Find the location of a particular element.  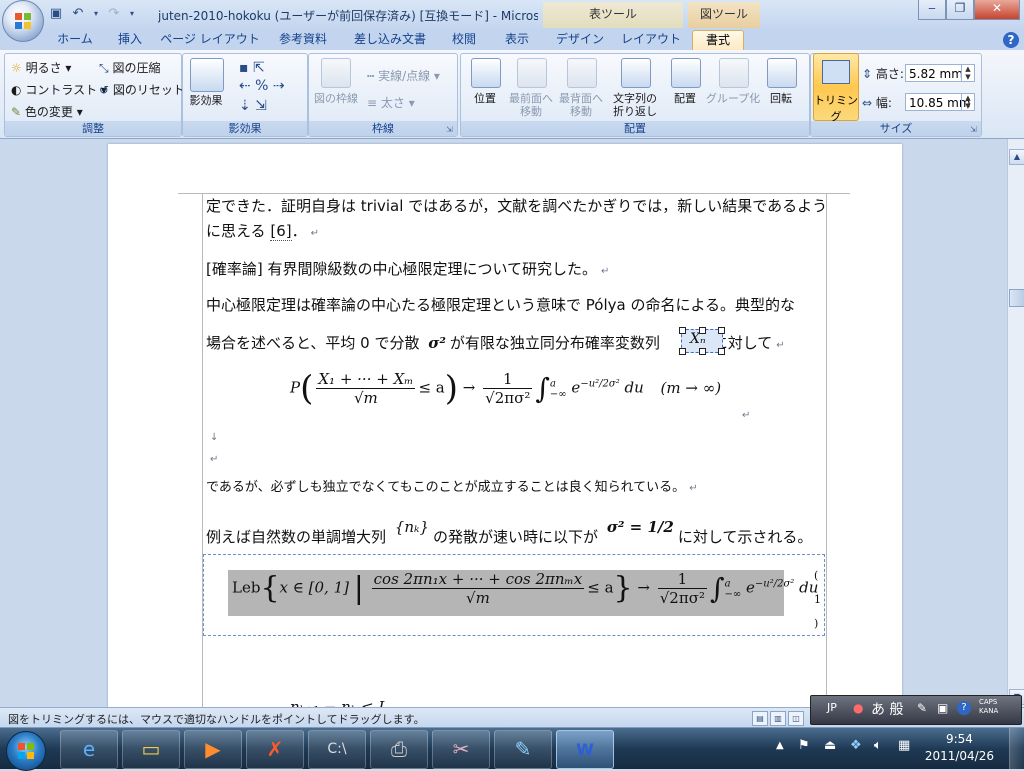

undo-icon: ↶ is located at coordinates (78, 14).